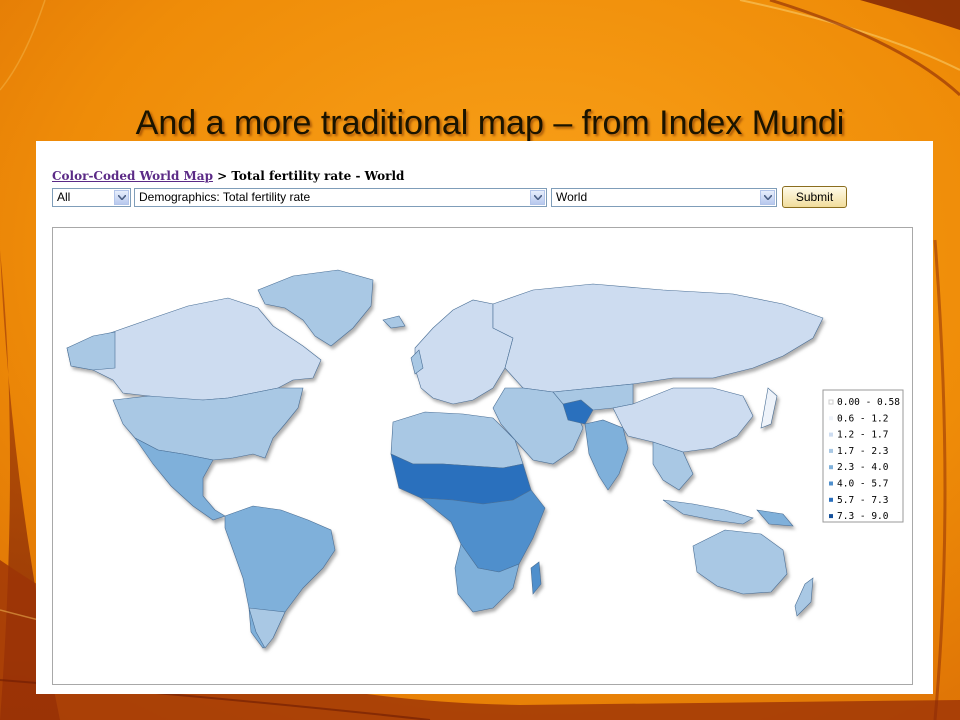  Describe the element at coordinates (769, 408) in the screenshot. I see `map-japan` at that location.